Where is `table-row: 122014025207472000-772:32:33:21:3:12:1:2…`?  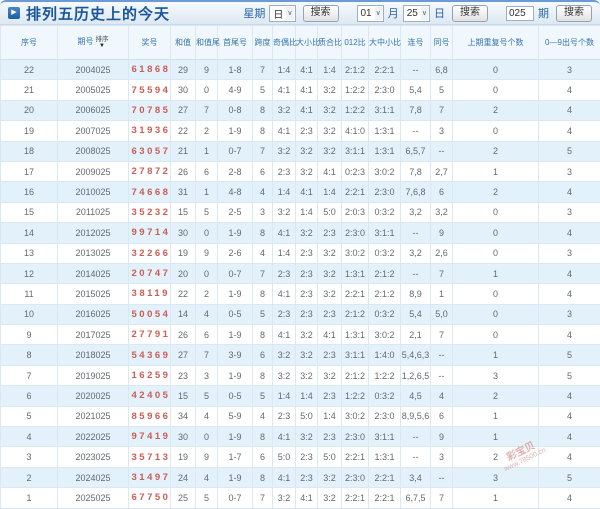 table-row: 122014025207472000-772:32:33:21:3:12:1:2… is located at coordinates (300, 273).